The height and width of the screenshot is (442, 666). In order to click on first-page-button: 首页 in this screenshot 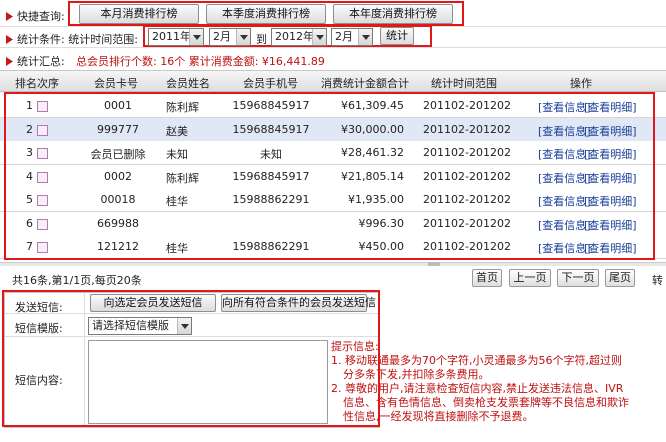, I will do `click(487, 278)`.